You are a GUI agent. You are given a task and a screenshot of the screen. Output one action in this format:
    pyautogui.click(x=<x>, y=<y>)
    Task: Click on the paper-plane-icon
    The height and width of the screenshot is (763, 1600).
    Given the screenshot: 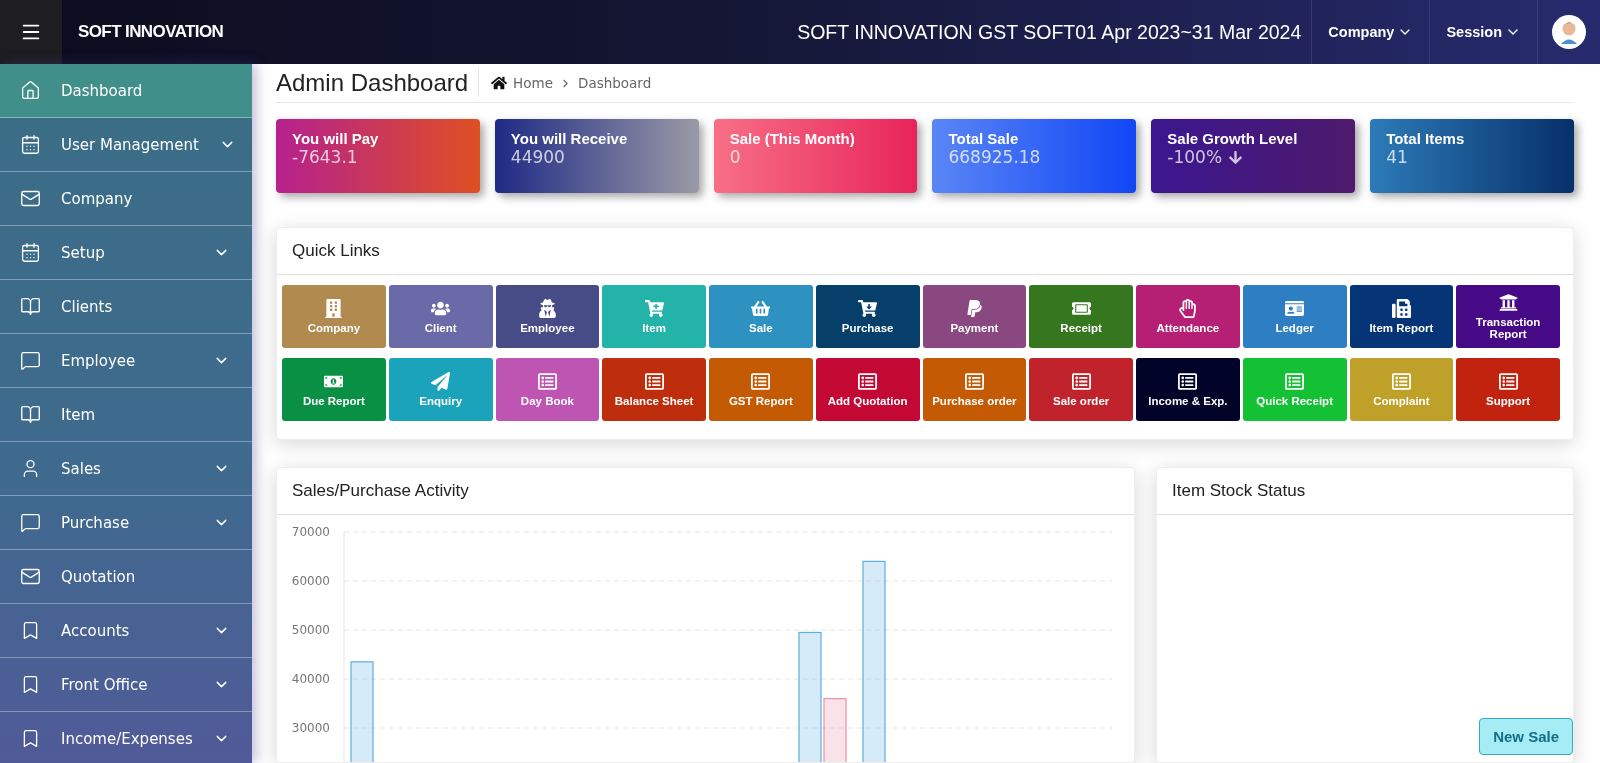 What is the action you would take?
    pyautogui.click(x=441, y=381)
    